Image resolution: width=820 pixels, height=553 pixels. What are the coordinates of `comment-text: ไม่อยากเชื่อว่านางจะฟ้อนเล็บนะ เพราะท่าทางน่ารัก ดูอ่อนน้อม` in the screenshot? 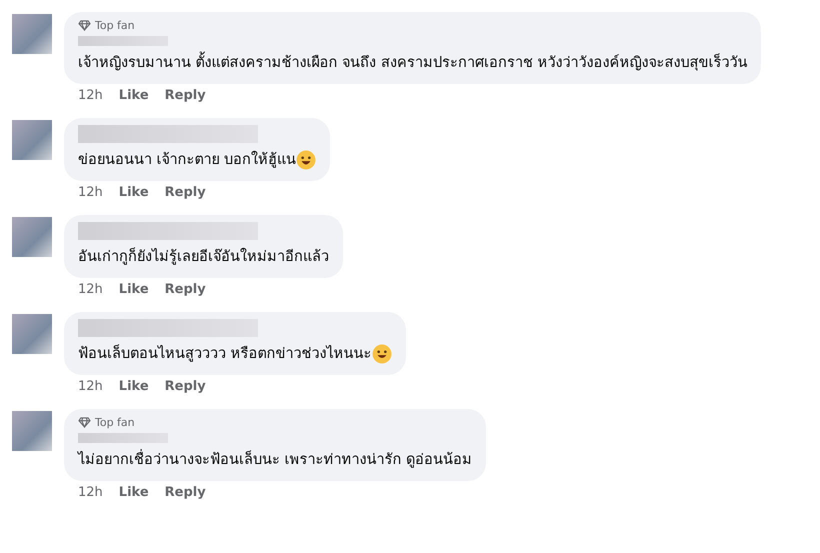 It's located at (275, 460).